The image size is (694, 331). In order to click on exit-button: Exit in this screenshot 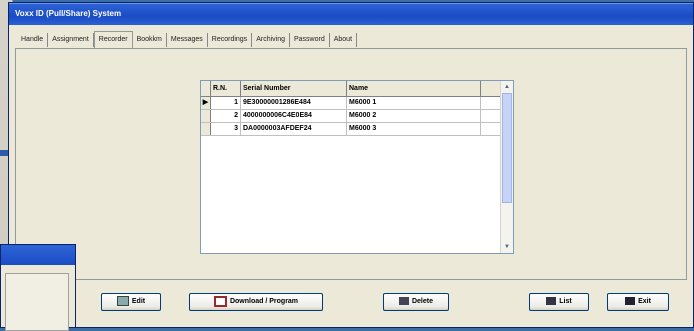, I will do `click(638, 302)`.